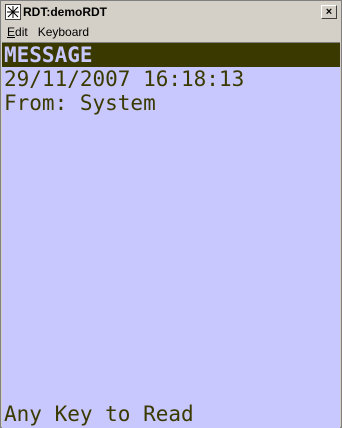 The height and width of the screenshot is (428, 342). Describe the element at coordinates (63, 32) in the screenshot. I see `menu-keyboard: Keyboard` at that location.